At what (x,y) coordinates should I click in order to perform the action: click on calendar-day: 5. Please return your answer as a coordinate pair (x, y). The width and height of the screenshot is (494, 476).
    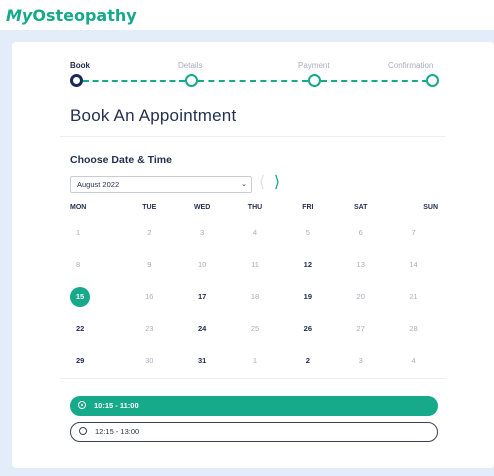
    Looking at the image, I should click on (307, 232).